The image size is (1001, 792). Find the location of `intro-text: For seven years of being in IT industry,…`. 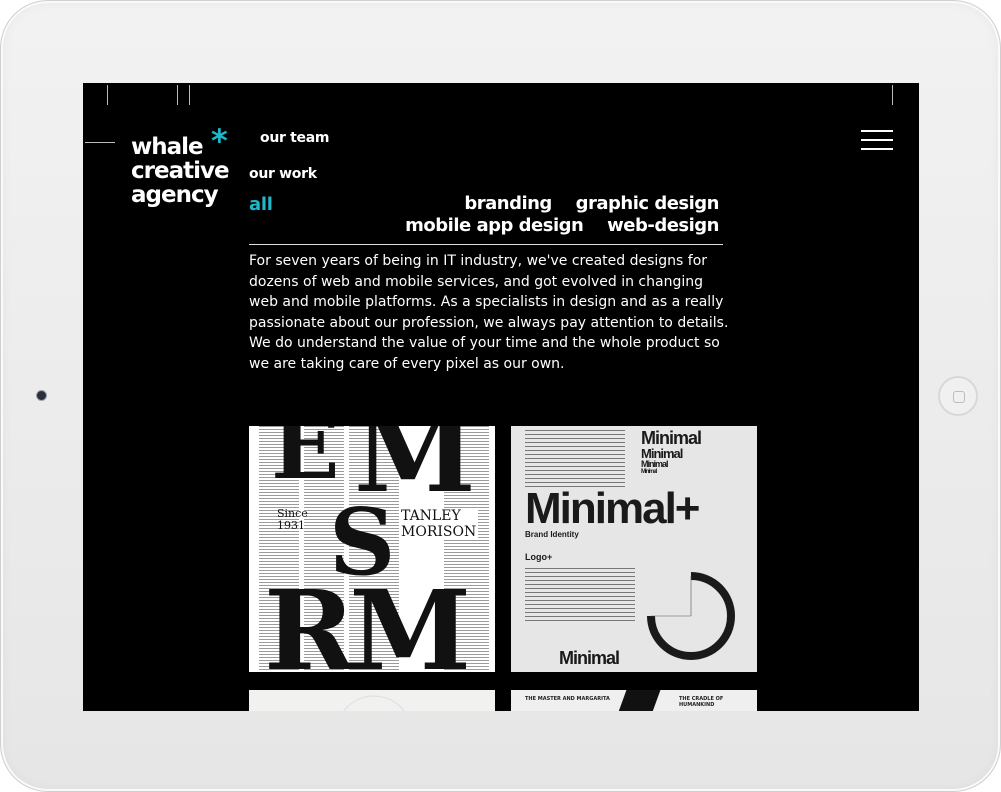

intro-text: For seven years of being in IT industry,… is located at coordinates (489, 312).